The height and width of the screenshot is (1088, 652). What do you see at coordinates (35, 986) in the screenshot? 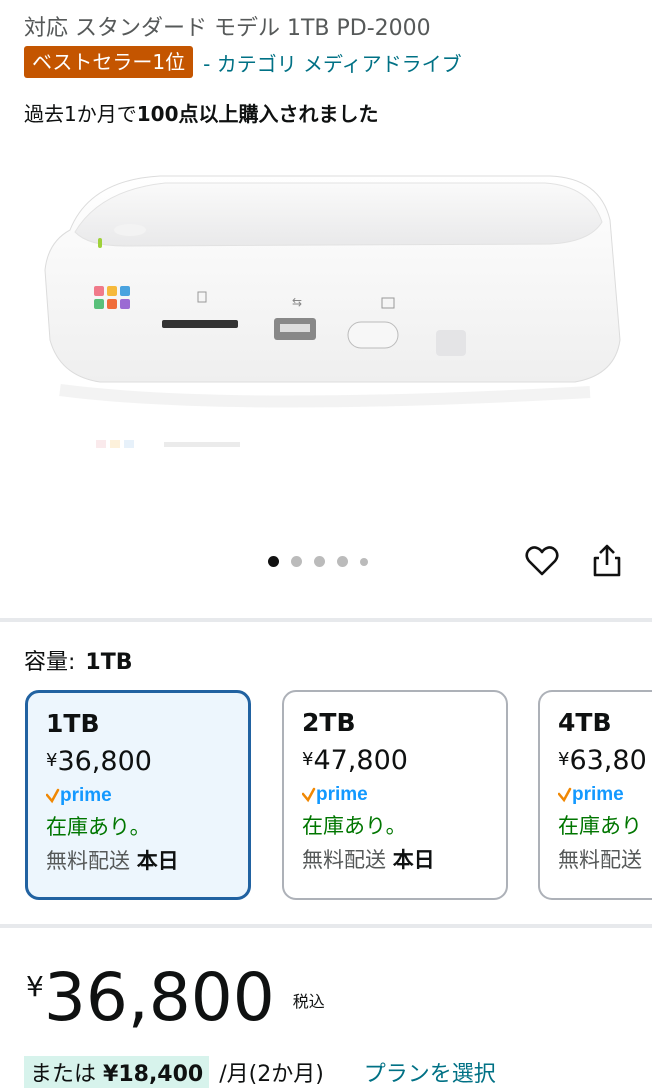
I see `price-currency: ¥` at bounding box center [35, 986].